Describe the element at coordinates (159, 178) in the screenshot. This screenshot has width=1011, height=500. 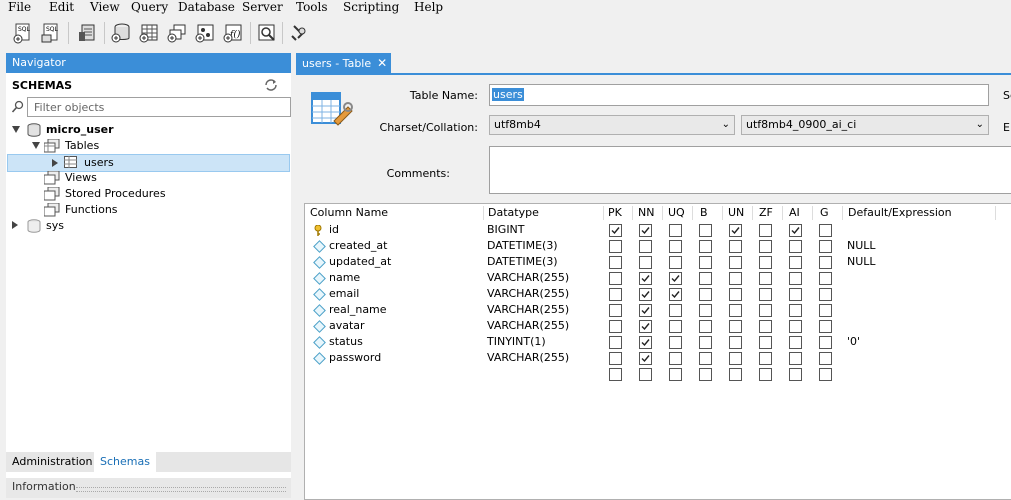
I see `tree-item-views: Views` at that location.